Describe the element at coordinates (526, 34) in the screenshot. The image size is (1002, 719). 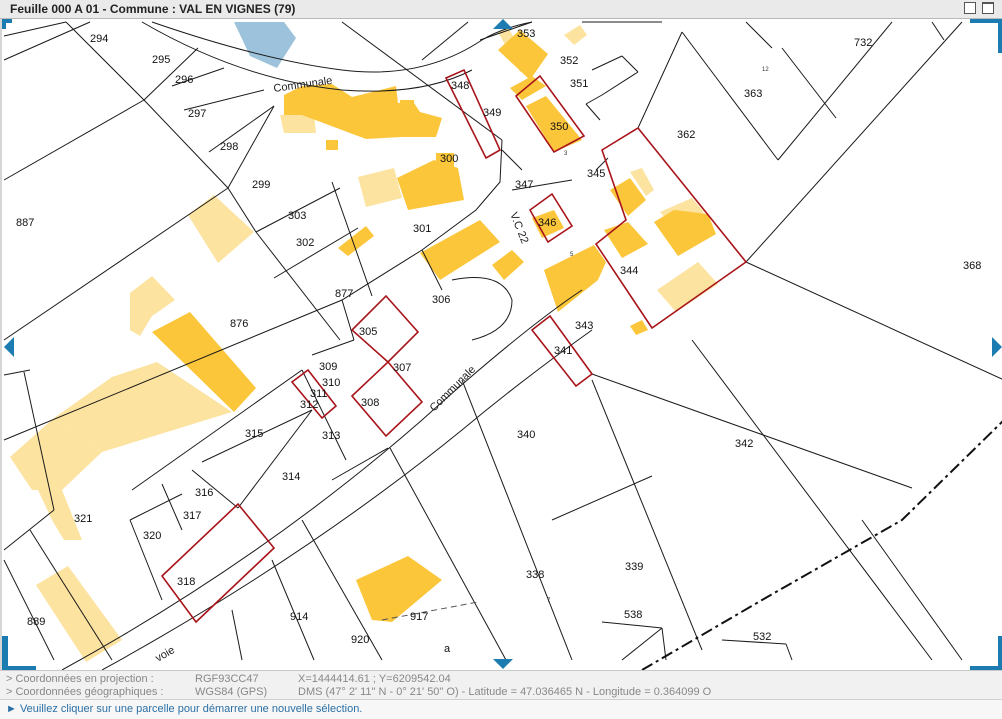
I see `svg-text: 353` at that location.